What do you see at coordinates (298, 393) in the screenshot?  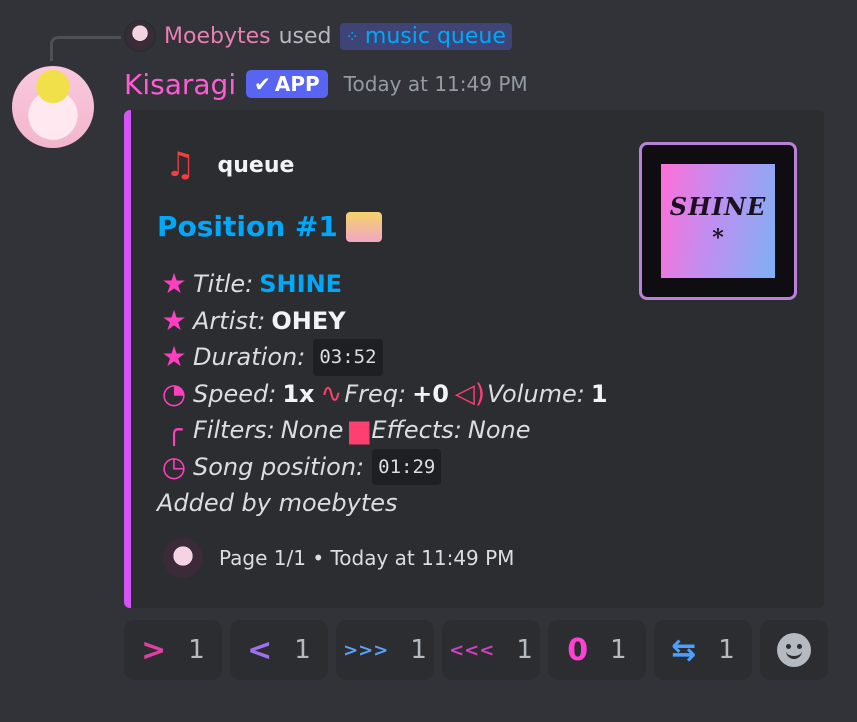 I see `speed-value: 1x` at bounding box center [298, 393].